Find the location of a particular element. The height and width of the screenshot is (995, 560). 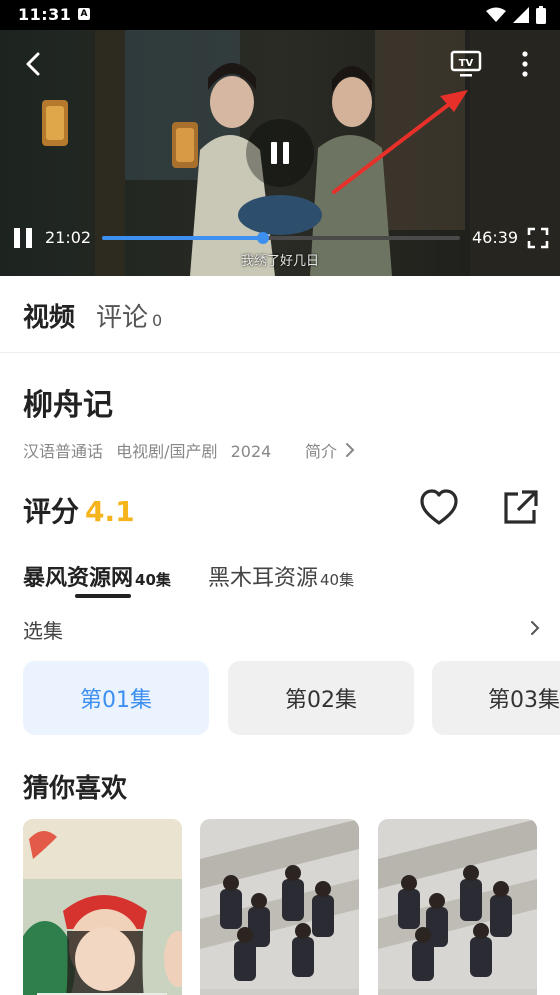

source-name: 黑木耳资源 is located at coordinates (263, 578).